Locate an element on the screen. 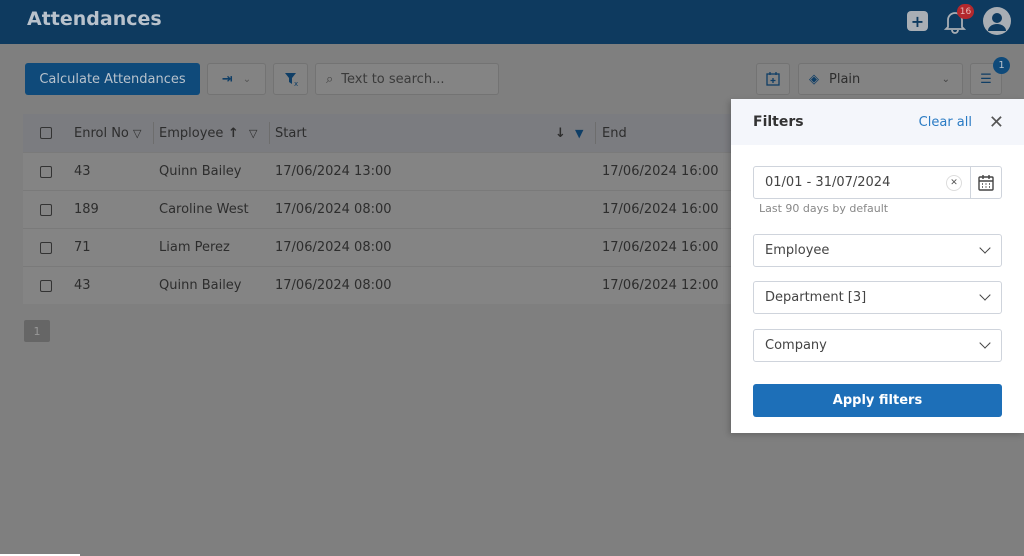 The width and height of the screenshot is (1024, 556). company-select-value: Company is located at coordinates (796, 345).